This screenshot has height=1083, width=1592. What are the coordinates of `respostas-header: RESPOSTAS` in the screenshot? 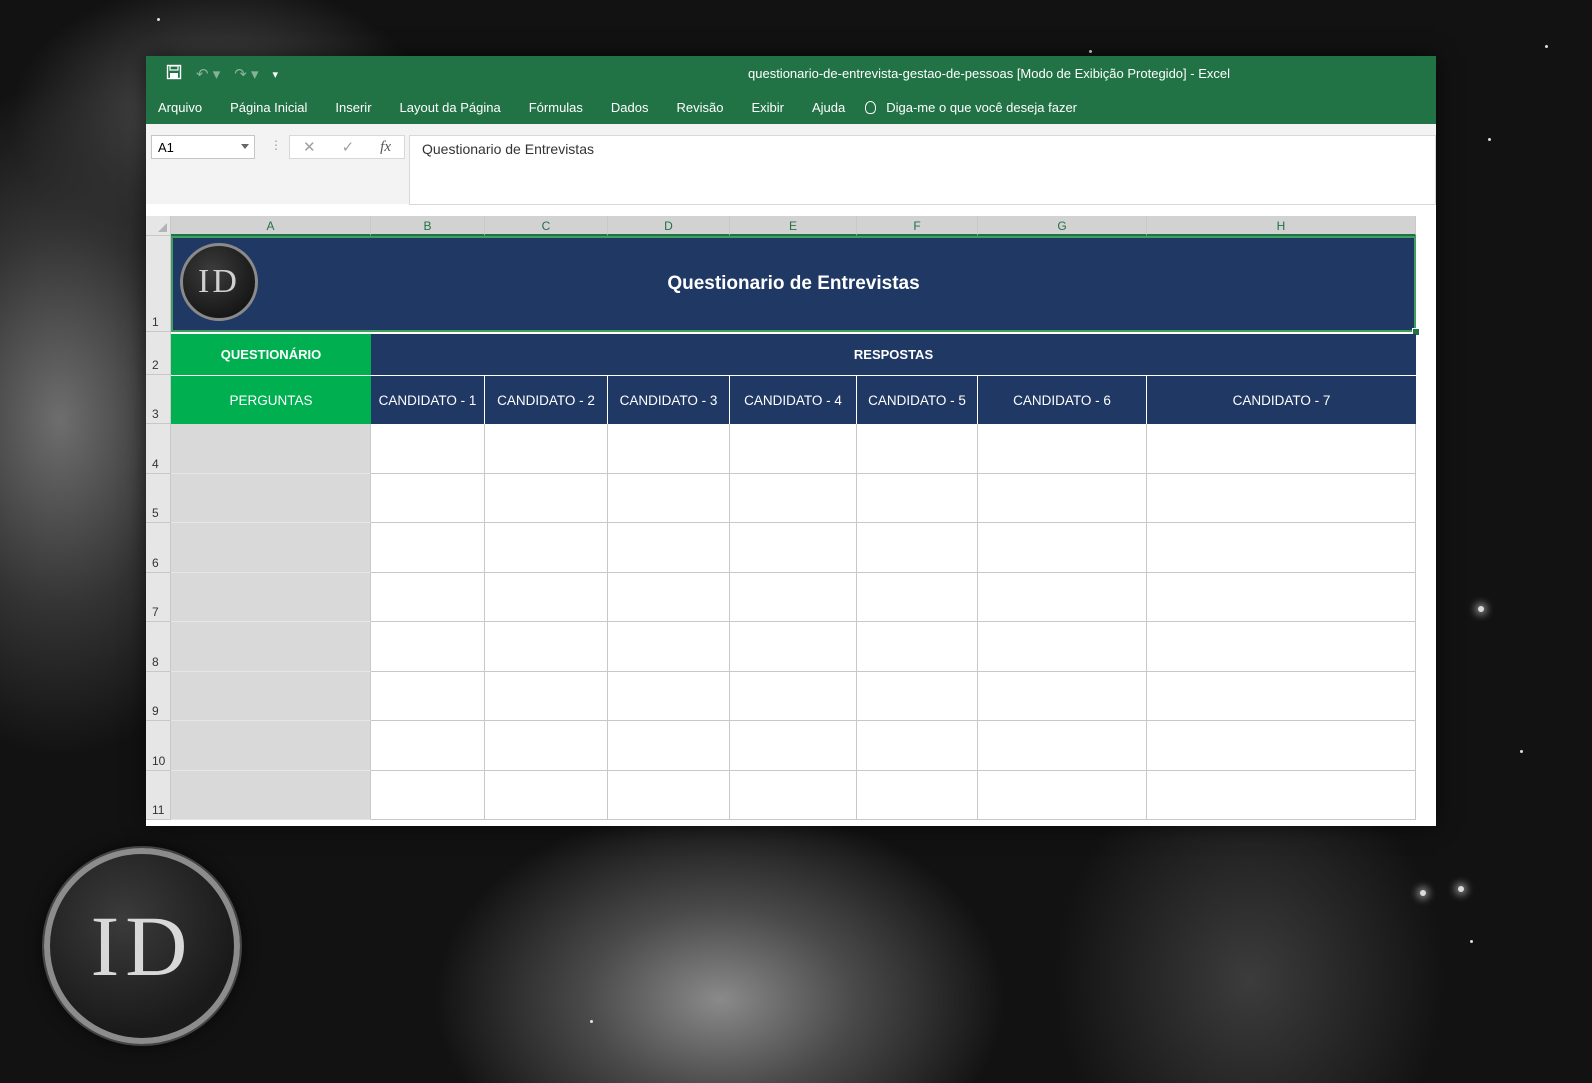 It's located at (893, 354).